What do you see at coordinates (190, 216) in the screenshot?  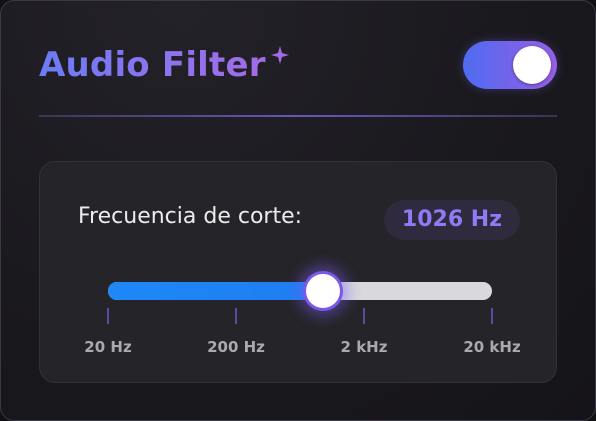 I see `cutoff-frequency-label: Frecuencia de corte:` at bounding box center [190, 216].